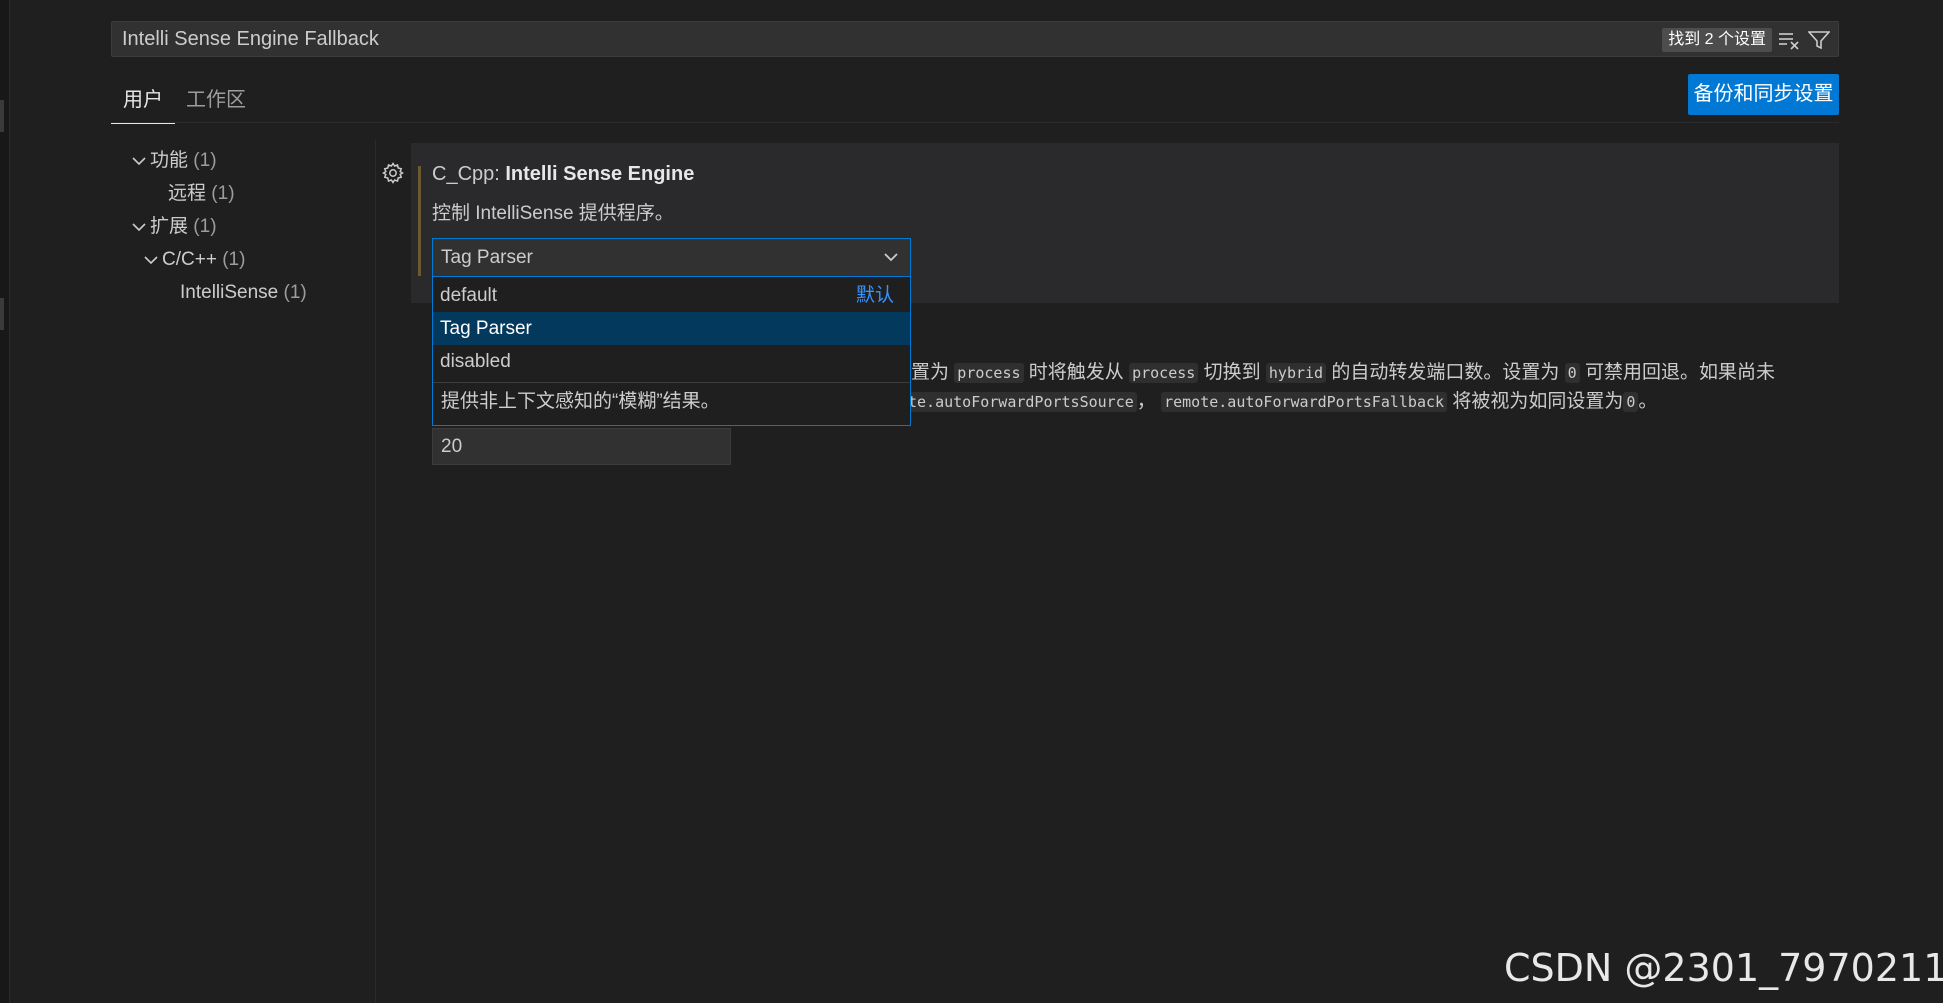  What do you see at coordinates (1232, 372) in the screenshot?
I see `desc-text: 切换到` at bounding box center [1232, 372].